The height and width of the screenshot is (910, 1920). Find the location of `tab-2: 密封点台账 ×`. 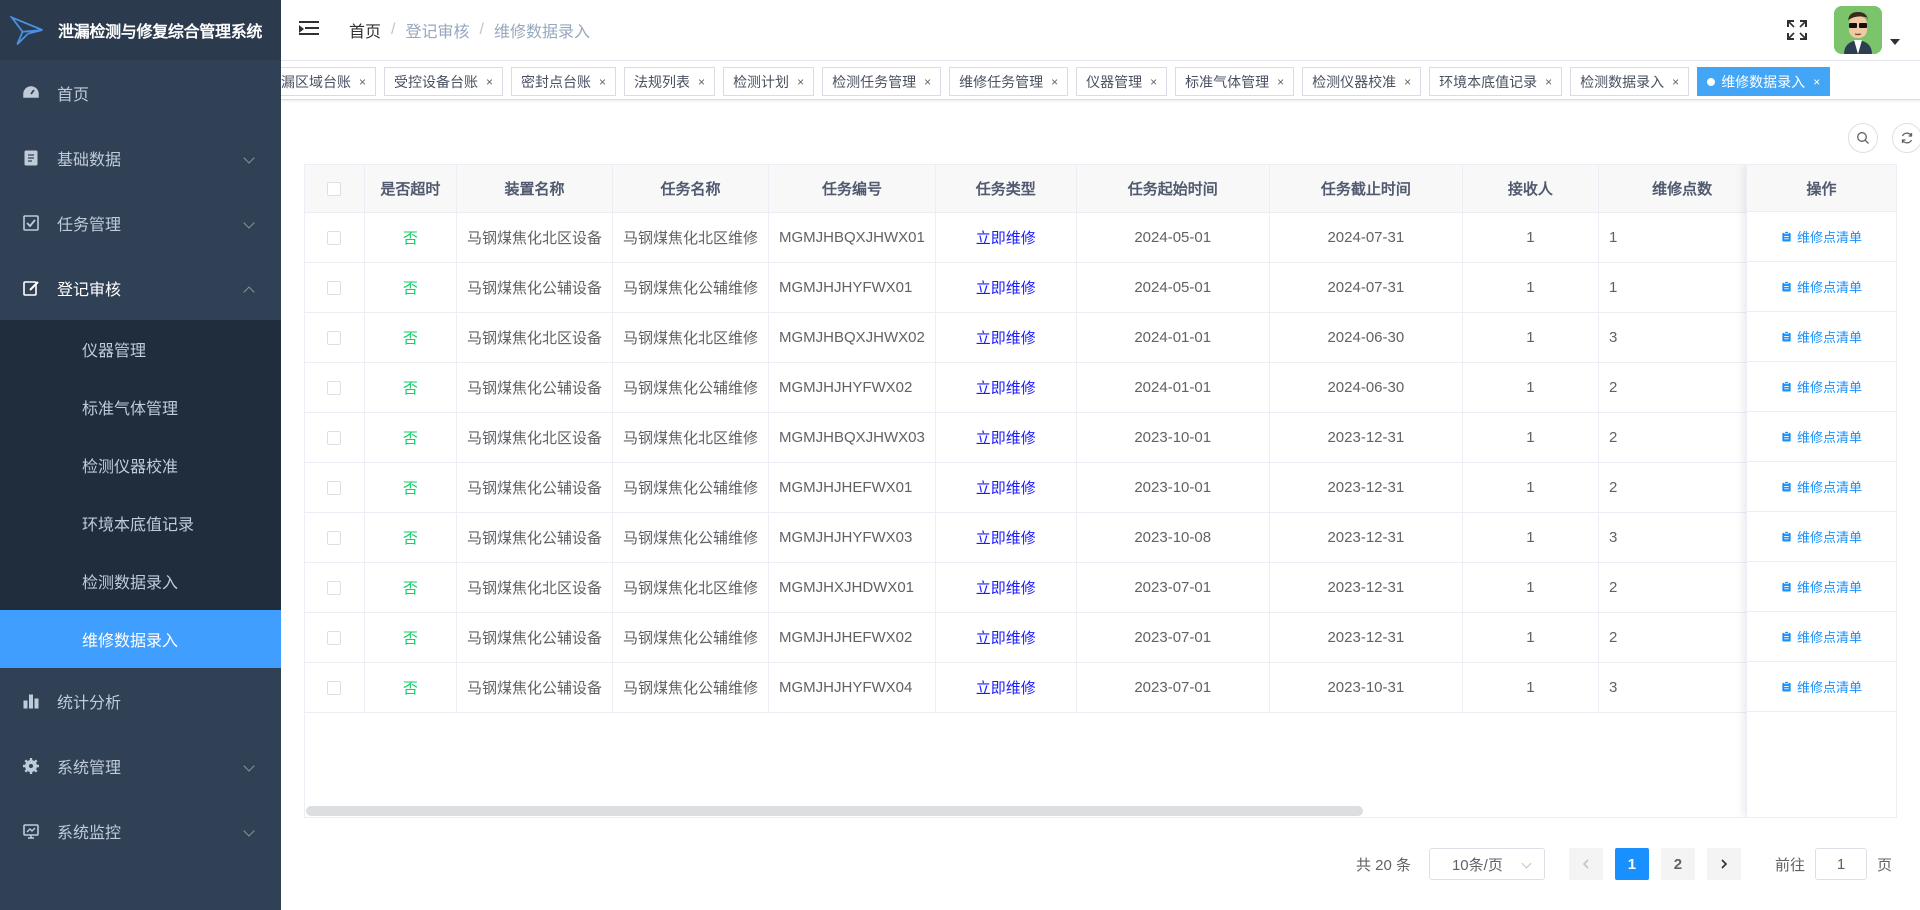

tab-2: 密封点台账 × is located at coordinates (564, 81).